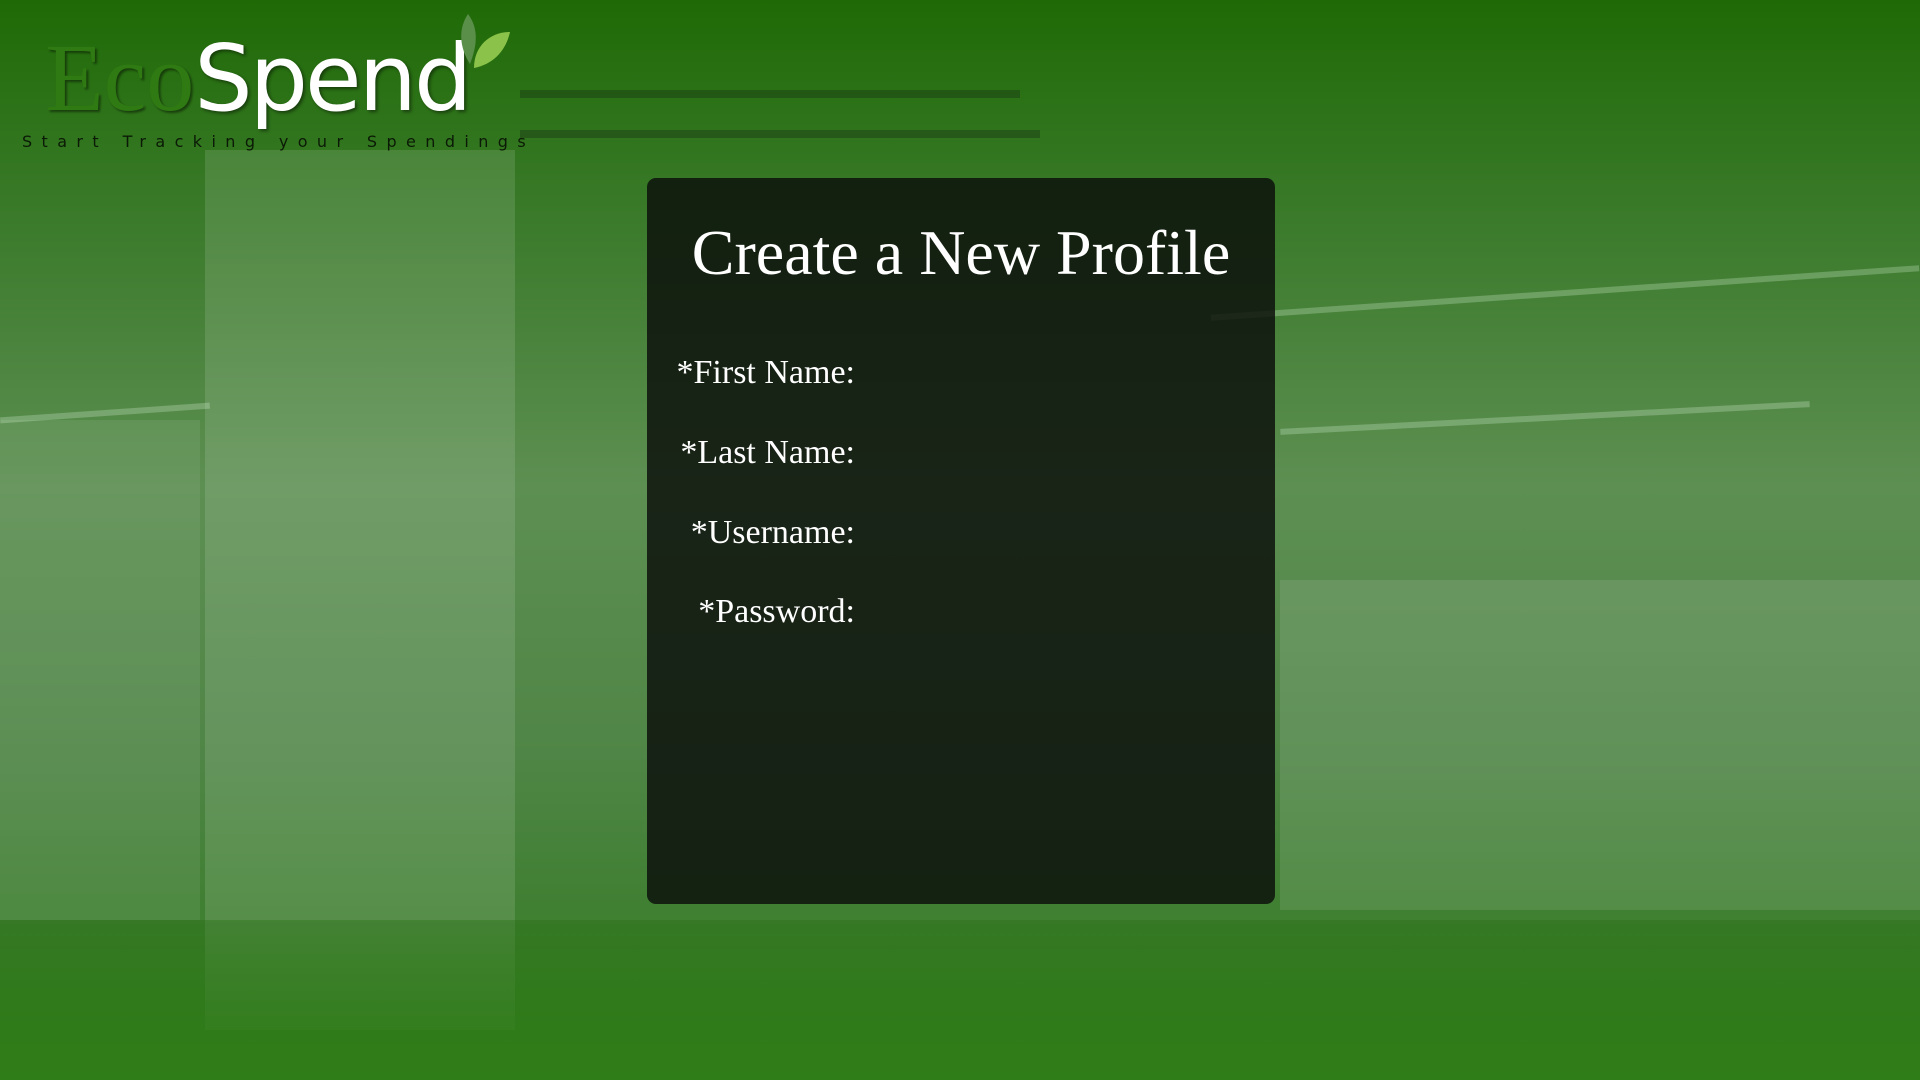  Describe the element at coordinates (120, 77) in the screenshot. I see `logo-eco: Eco` at that location.